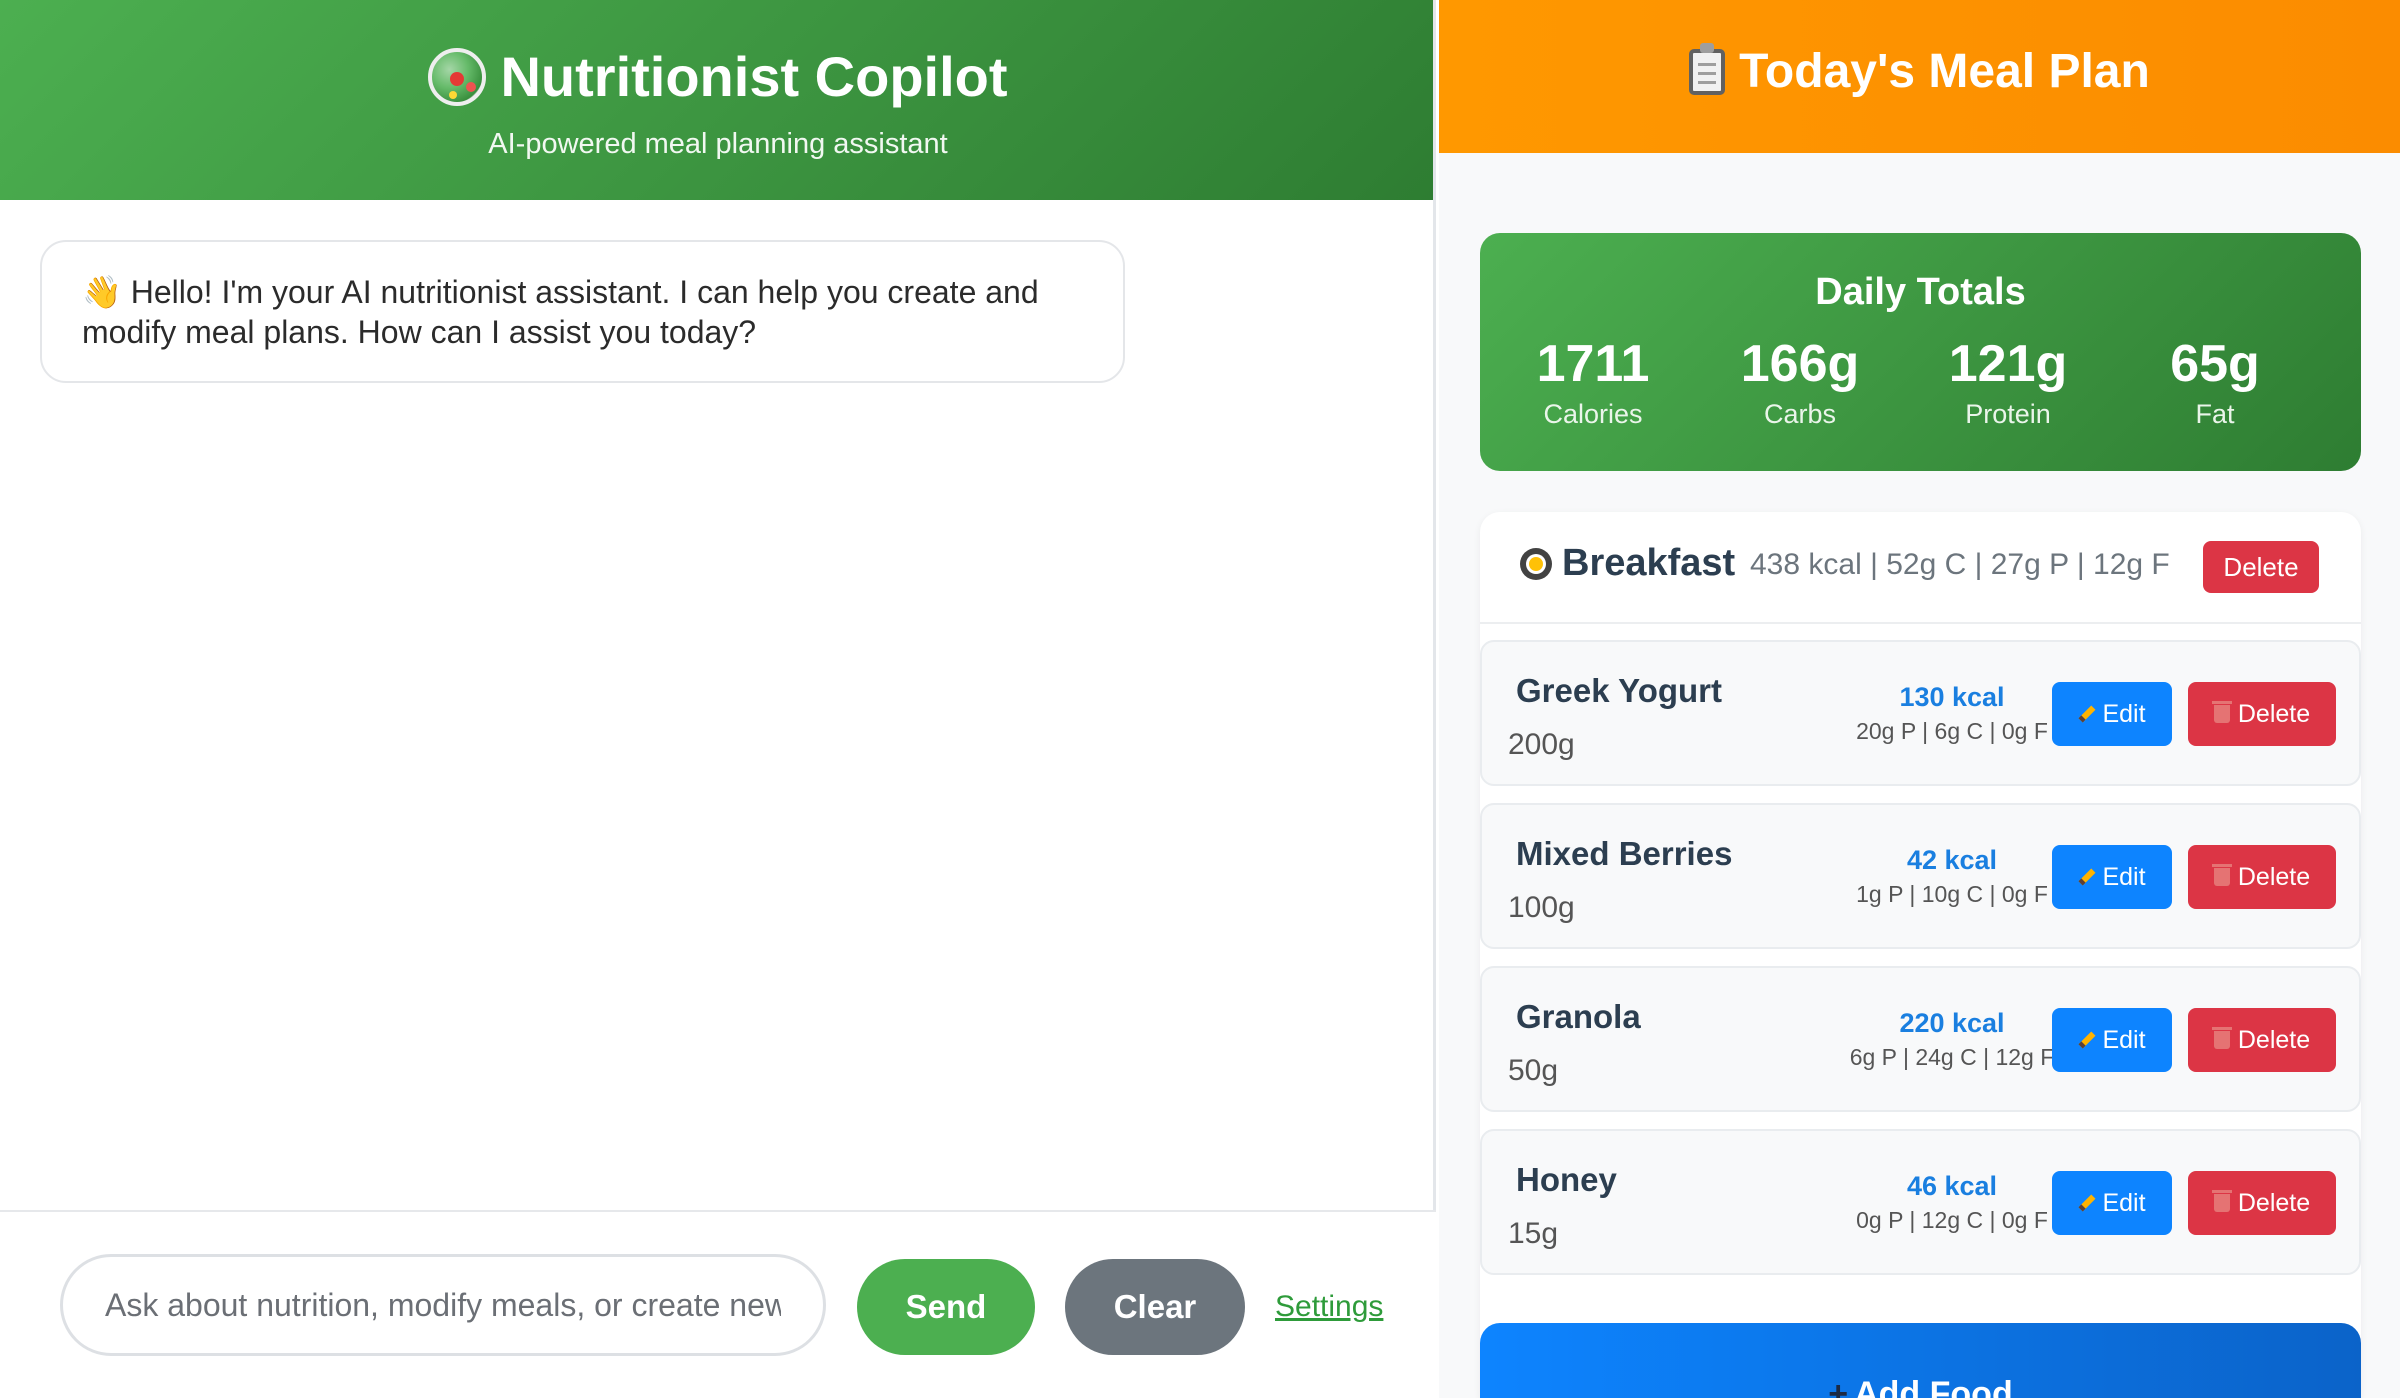  What do you see at coordinates (1541, 744) in the screenshot?
I see `food-quantity: 200g` at bounding box center [1541, 744].